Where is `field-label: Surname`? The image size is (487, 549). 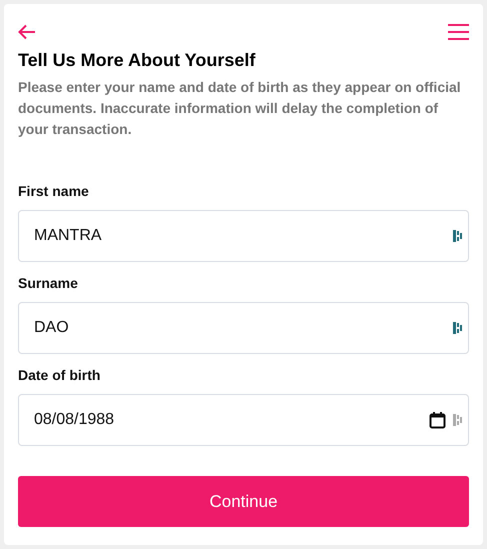 field-label: Surname is located at coordinates (48, 283).